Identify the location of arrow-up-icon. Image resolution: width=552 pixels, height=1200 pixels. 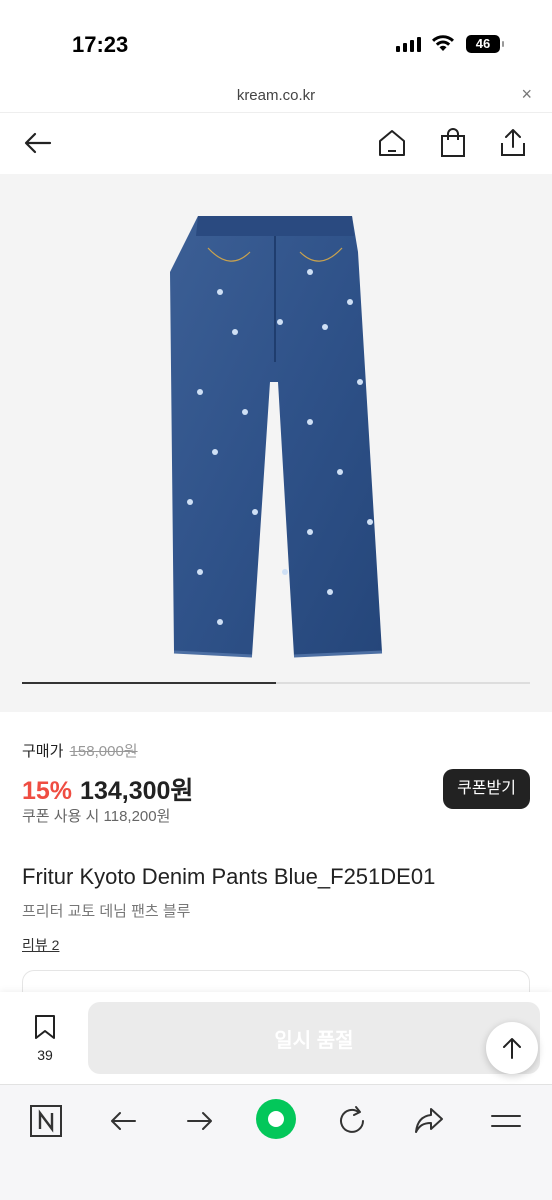
(512, 1048).